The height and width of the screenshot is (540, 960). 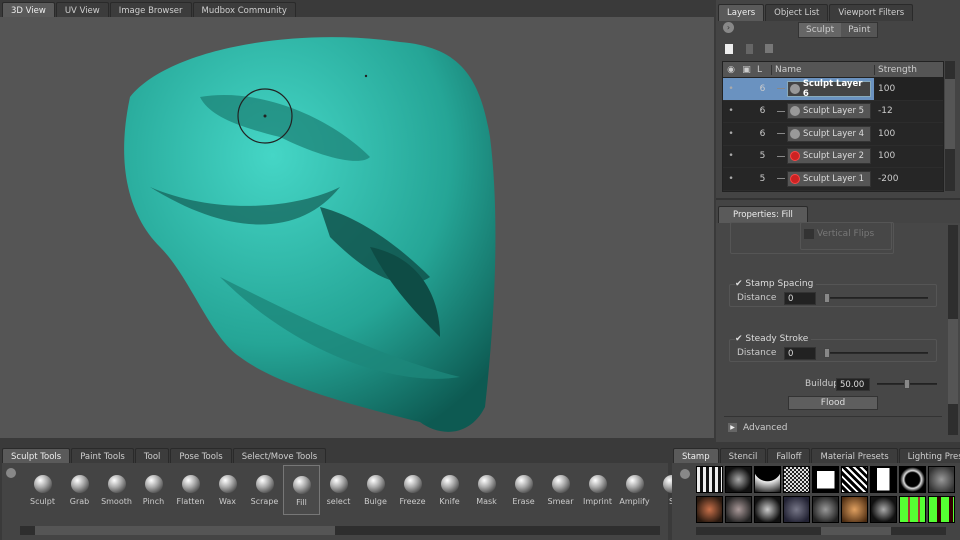 I want to click on tool-label: Freeze, so click(x=412, y=501).